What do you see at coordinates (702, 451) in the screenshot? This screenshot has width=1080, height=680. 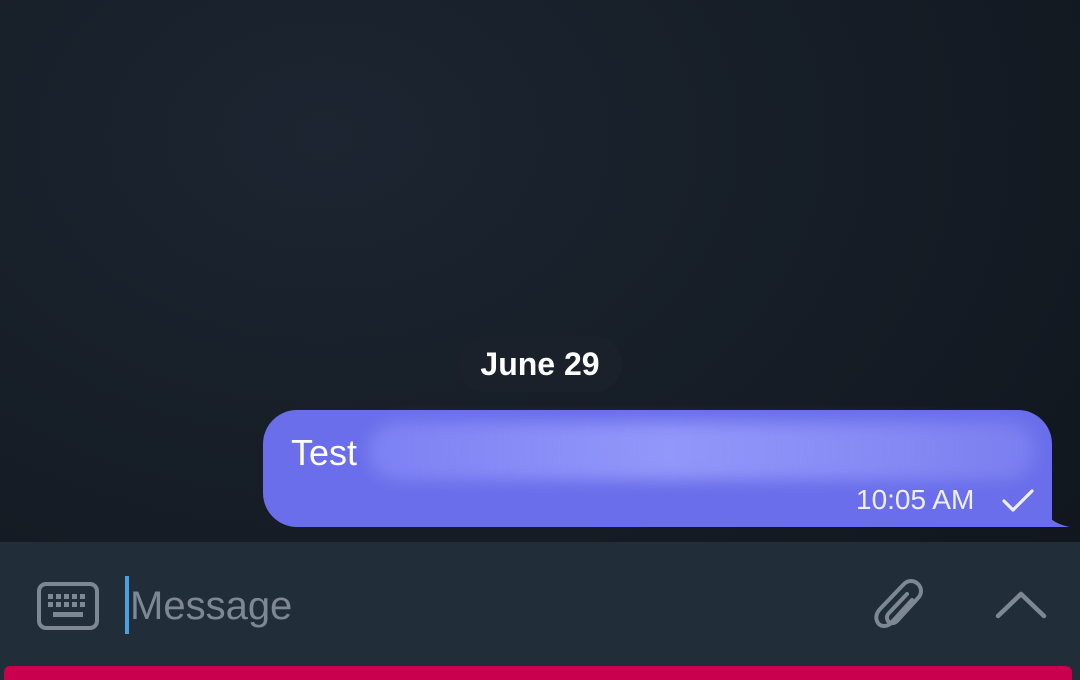 I see `redacted-message-text` at bounding box center [702, 451].